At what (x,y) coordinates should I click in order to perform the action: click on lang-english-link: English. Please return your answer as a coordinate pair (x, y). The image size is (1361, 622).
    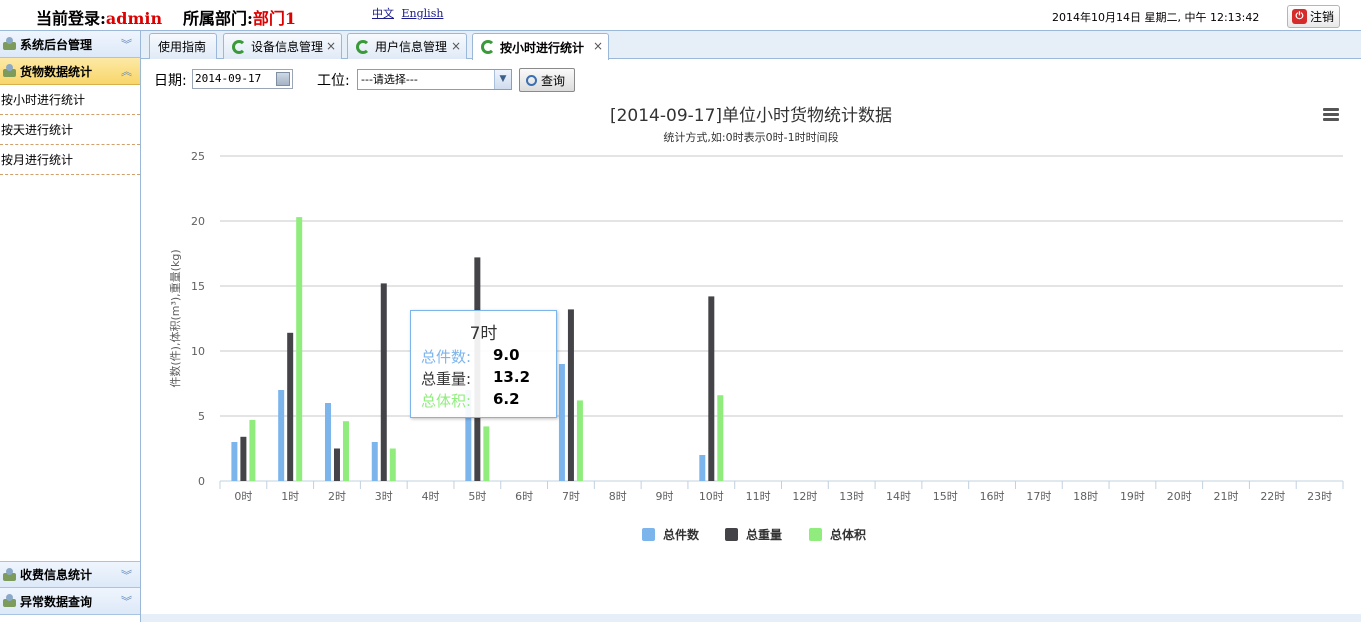
    Looking at the image, I should click on (423, 13).